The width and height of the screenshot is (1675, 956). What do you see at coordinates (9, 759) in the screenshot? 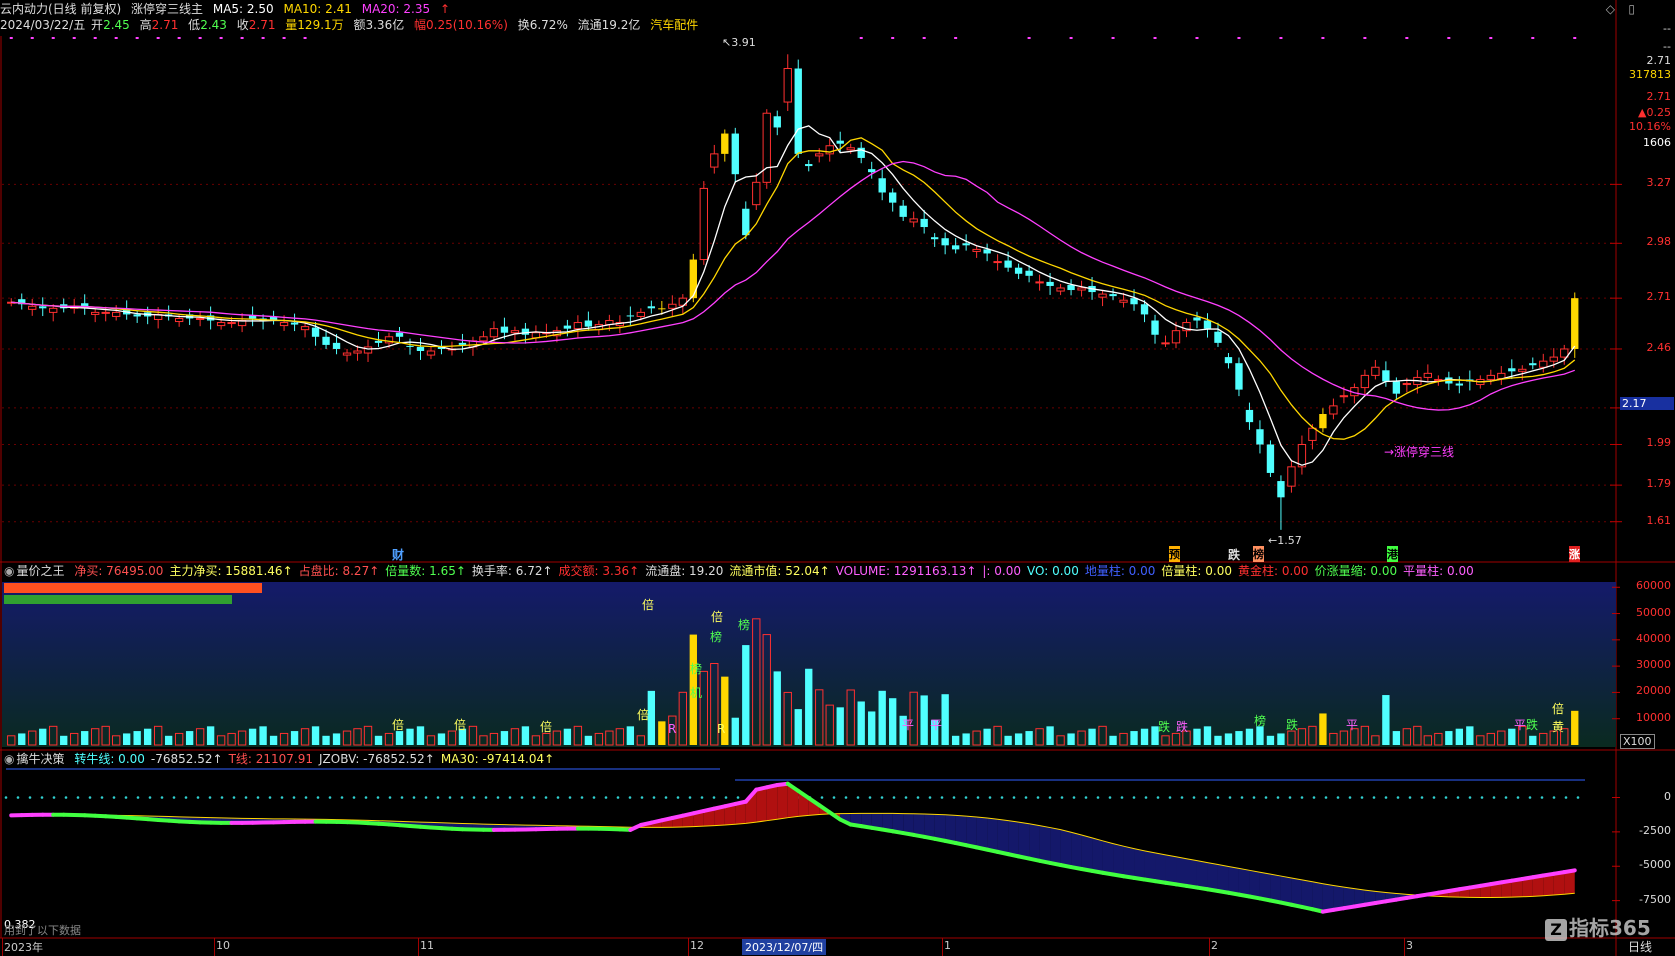
I see `collapse-icon-2: ◉` at bounding box center [9, 759].